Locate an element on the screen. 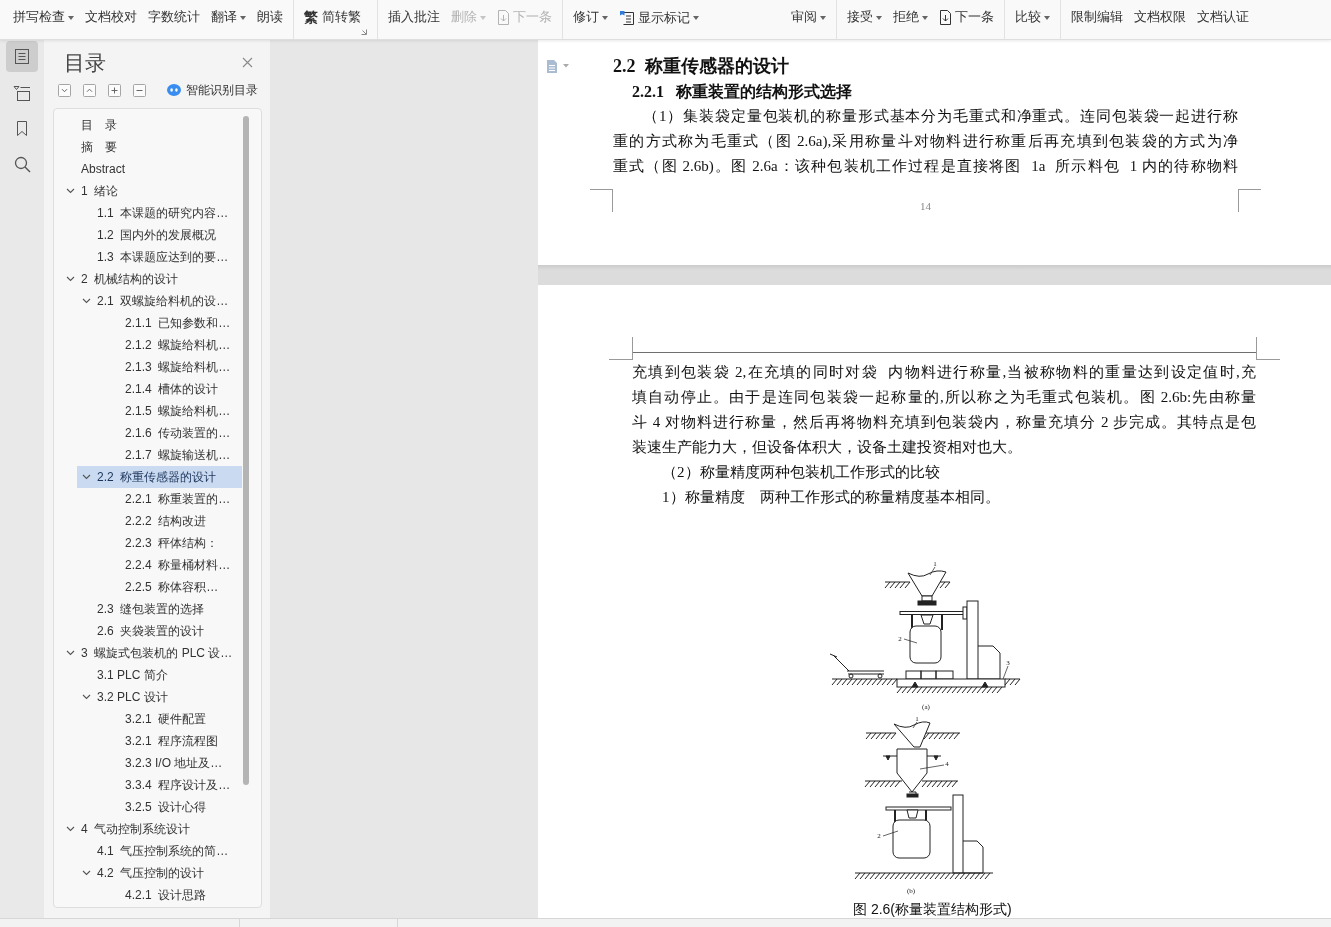  body-paragraph: 1）称量精度 两种工作形式的称量精度基本相同。 is located at coordinates (831, 497).